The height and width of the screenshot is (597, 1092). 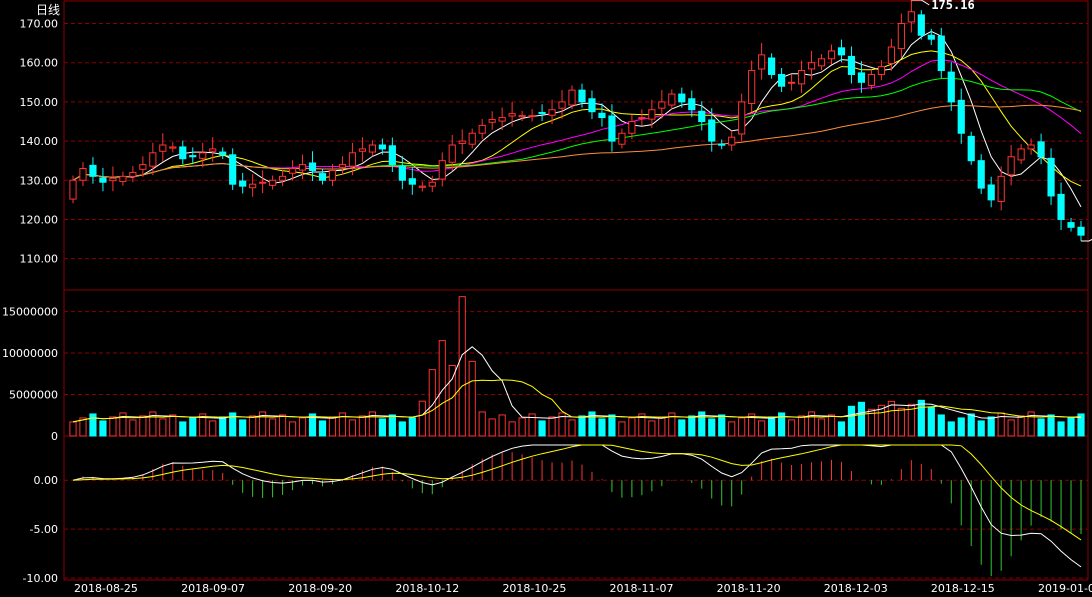 I want to click on x-tick-label: 2018-09-20, so click(x=320, y=588).